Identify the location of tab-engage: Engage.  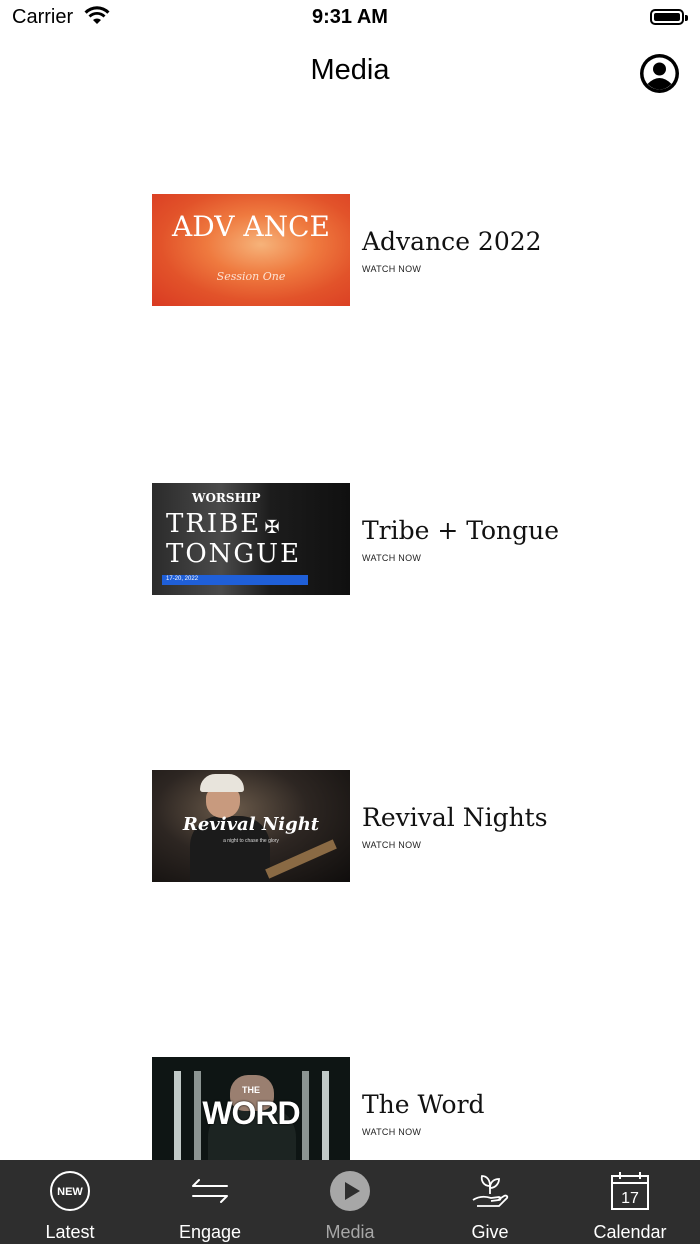
(210, 1202).